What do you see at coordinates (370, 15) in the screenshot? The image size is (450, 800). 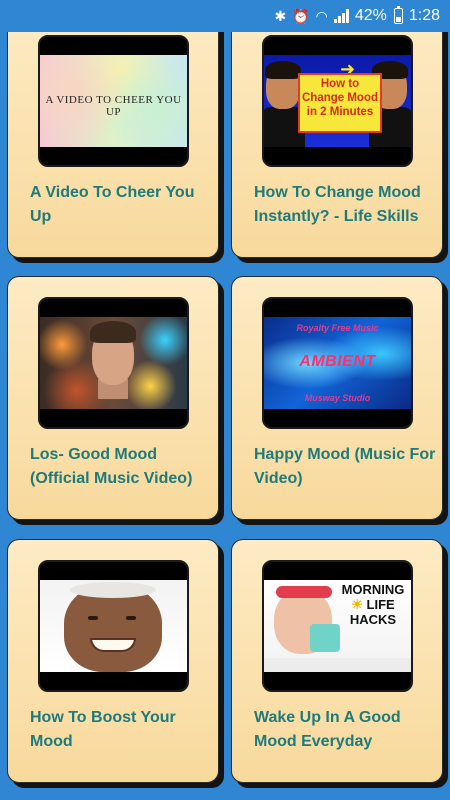 I see `battery-percent: 42%` at bounding box center [370, 15].